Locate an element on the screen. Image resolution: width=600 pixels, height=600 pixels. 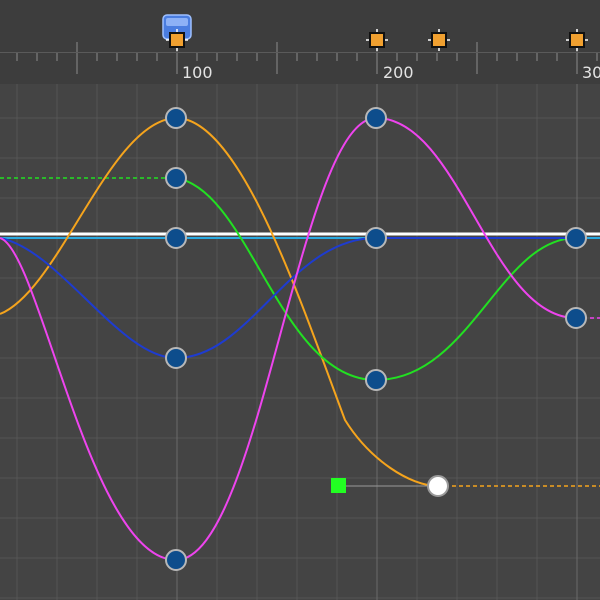
keyframe-point-selected is located at coordinates (438, 486).